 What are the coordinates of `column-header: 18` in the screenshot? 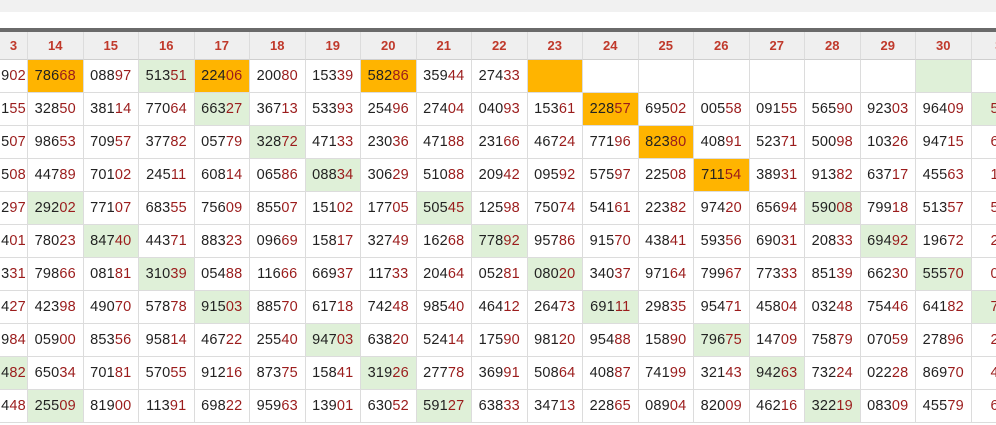 It's located at (278, 46).